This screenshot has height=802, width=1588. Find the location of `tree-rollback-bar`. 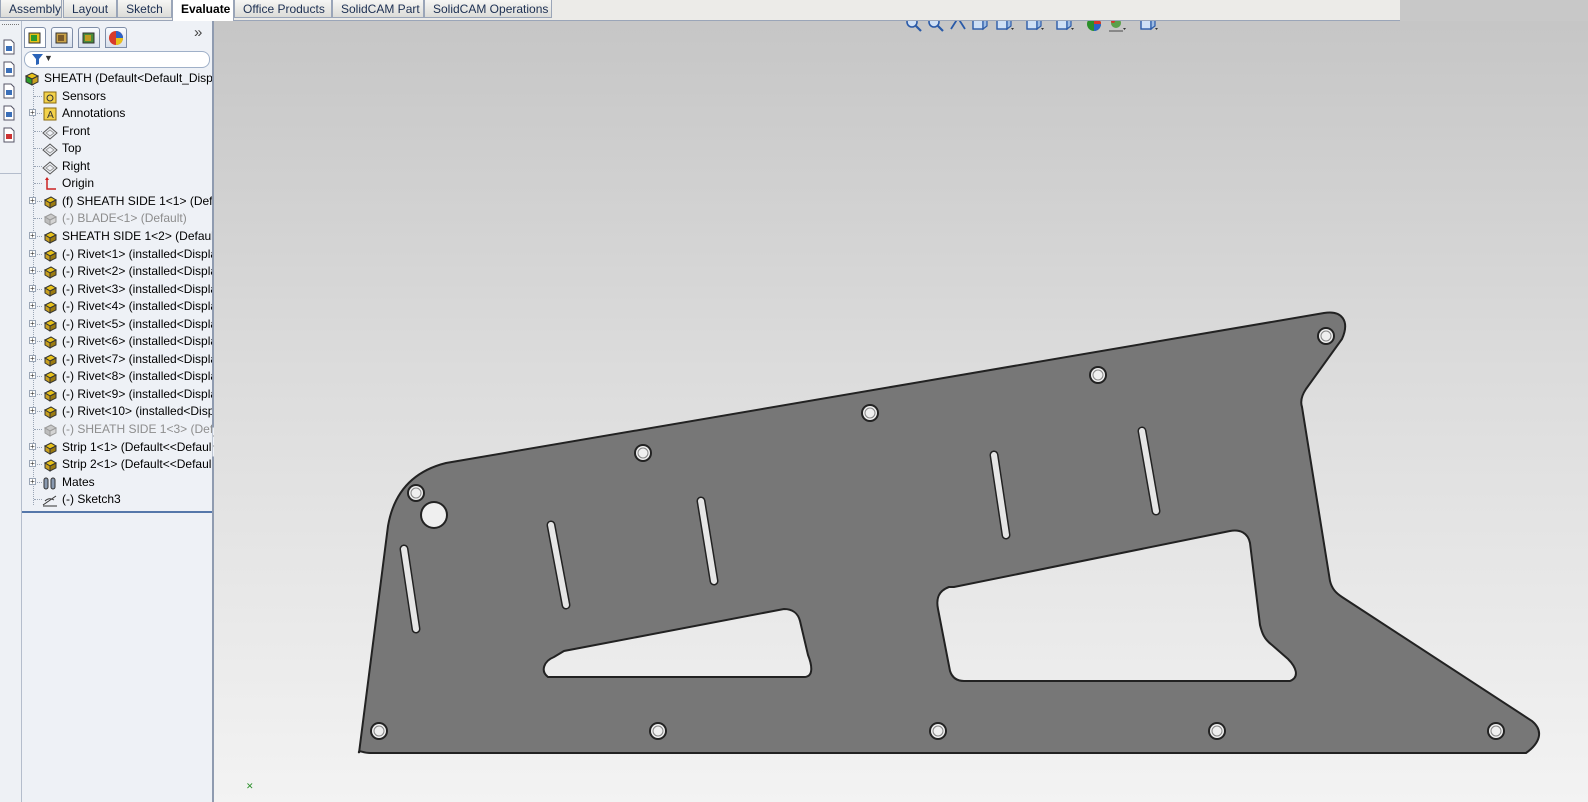

tree-rollback-bar is located at coordinates (117, 512).